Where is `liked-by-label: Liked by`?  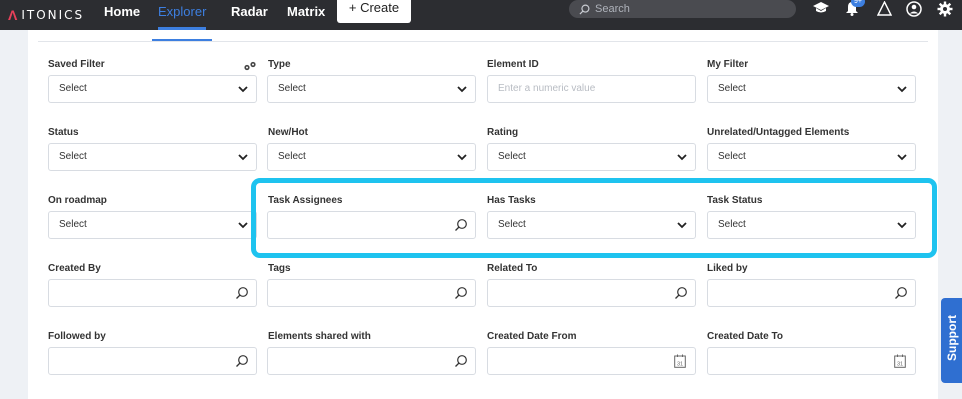
liked-by-label: Liked by is located at coordinates (727, 268).